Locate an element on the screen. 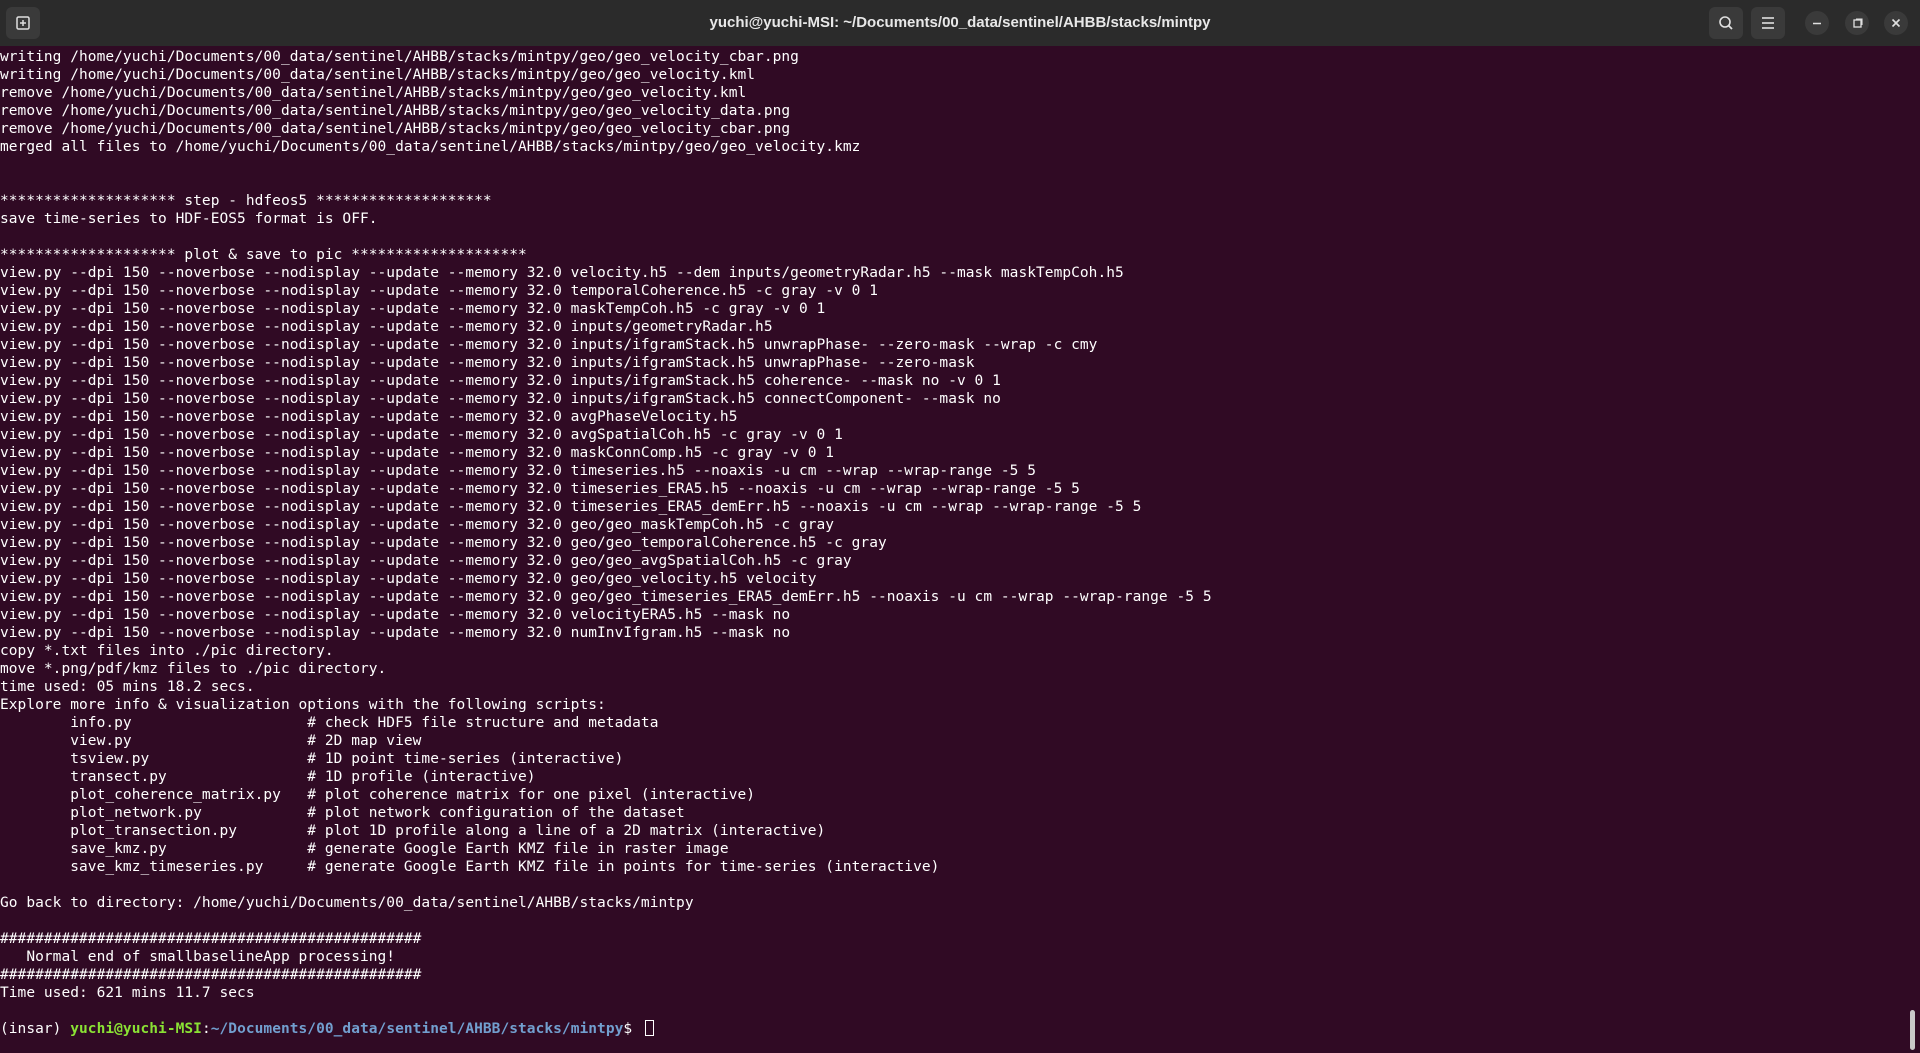  close-icon is located at coordinates (1896, 23).